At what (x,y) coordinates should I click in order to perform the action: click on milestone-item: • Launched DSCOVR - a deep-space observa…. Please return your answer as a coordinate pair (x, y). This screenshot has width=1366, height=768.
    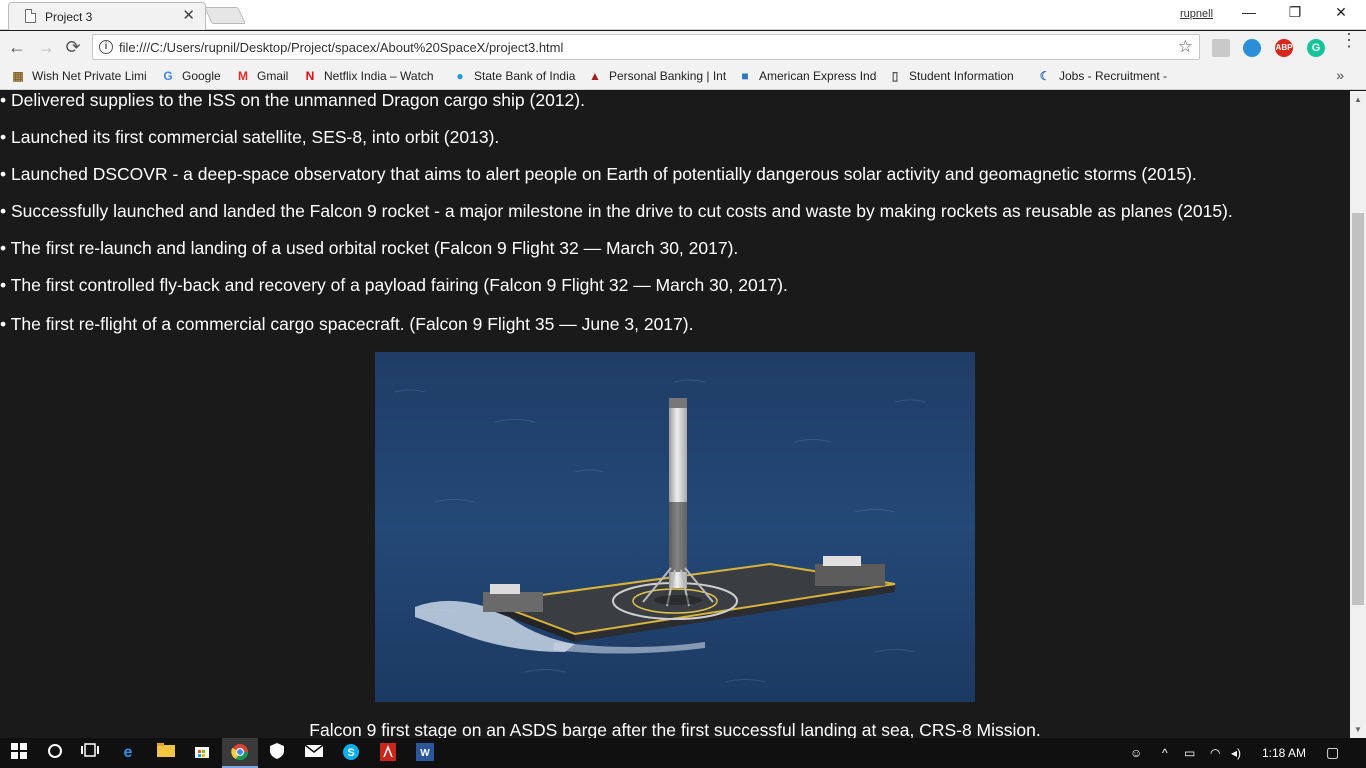
    Looking at the image, I should click on (598, 174).